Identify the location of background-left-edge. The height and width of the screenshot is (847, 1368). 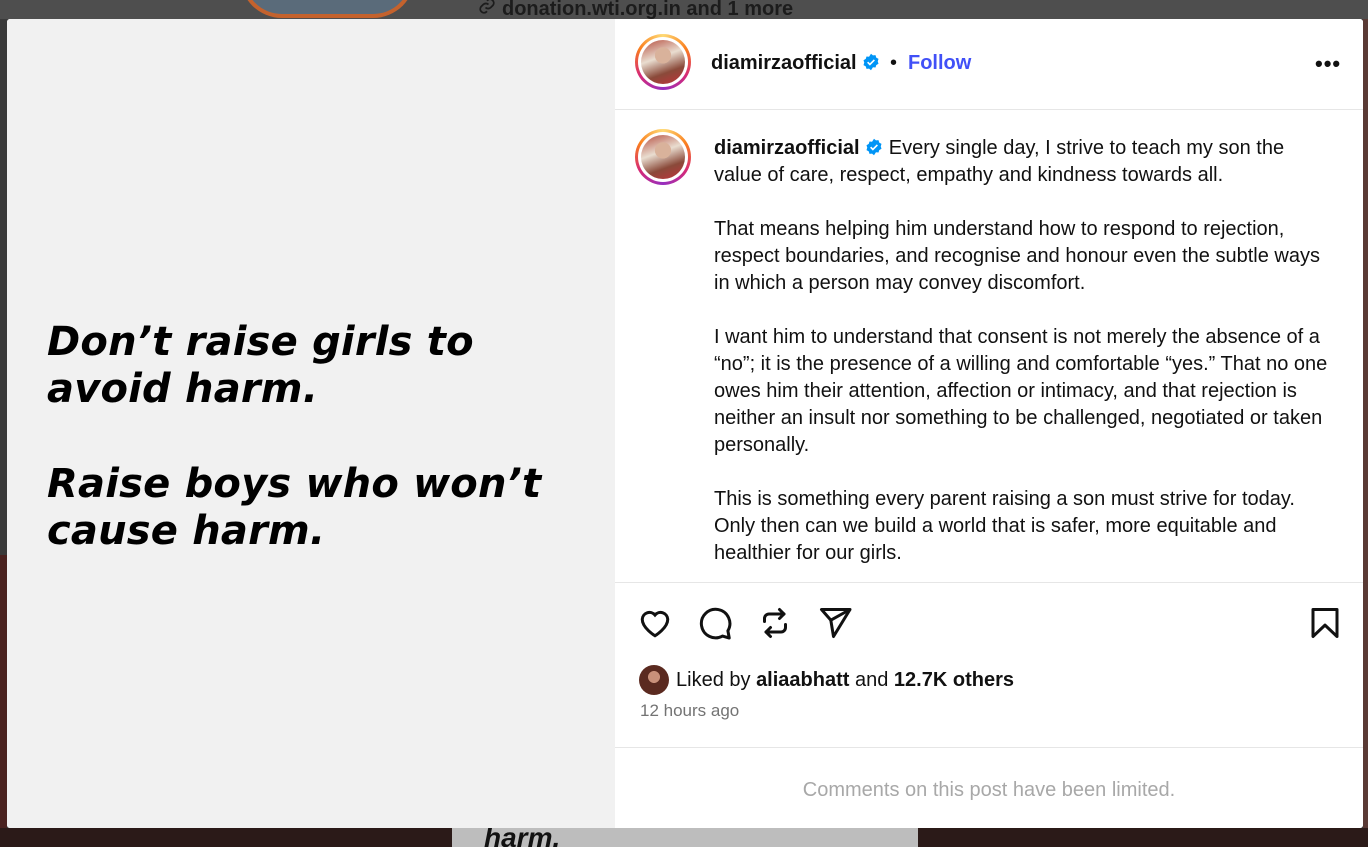
(3, 691).